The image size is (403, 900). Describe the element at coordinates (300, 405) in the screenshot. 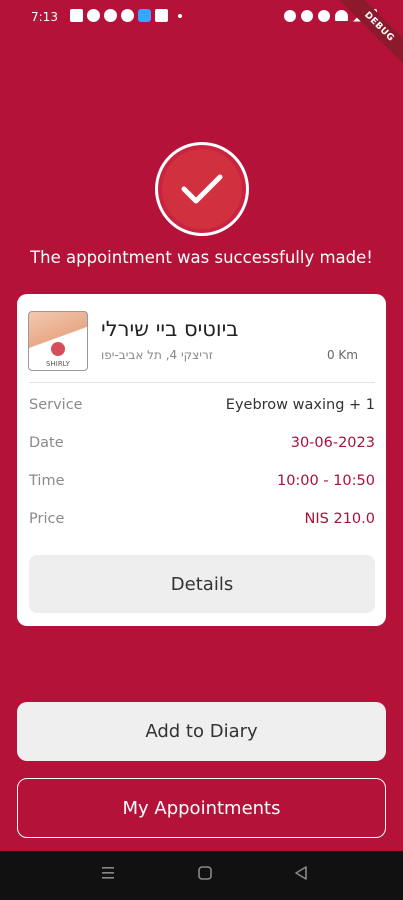

I see `detail-value: Eyebrow waxing + 1` at that location.